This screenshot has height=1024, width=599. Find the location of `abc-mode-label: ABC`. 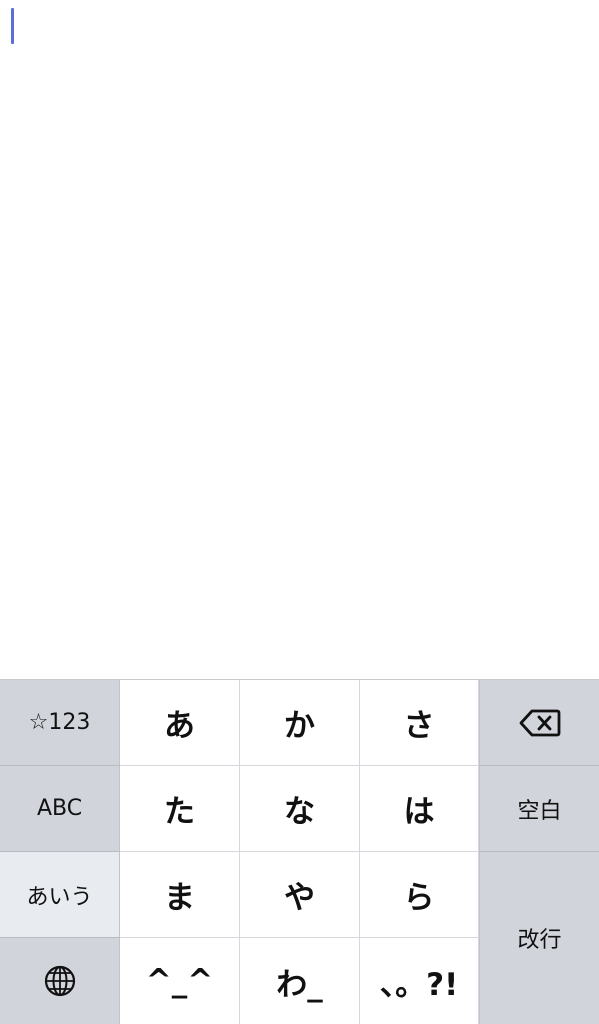

abc-mode-label: ABC is located at coordinates (59, 808).